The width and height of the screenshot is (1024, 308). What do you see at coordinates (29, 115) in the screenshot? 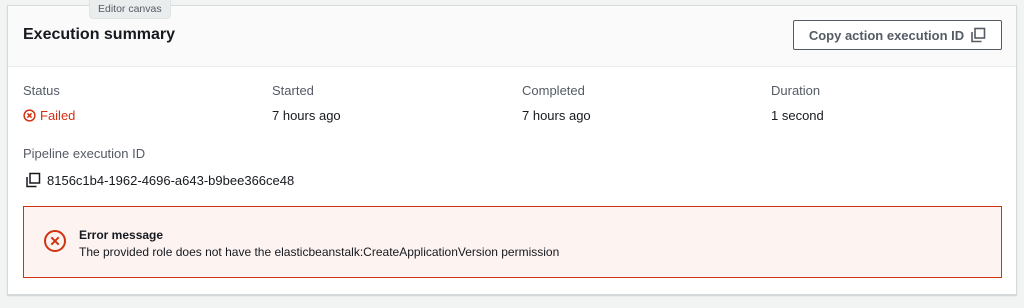
I see `status-failed-icon` at bounding box center [29, 115].